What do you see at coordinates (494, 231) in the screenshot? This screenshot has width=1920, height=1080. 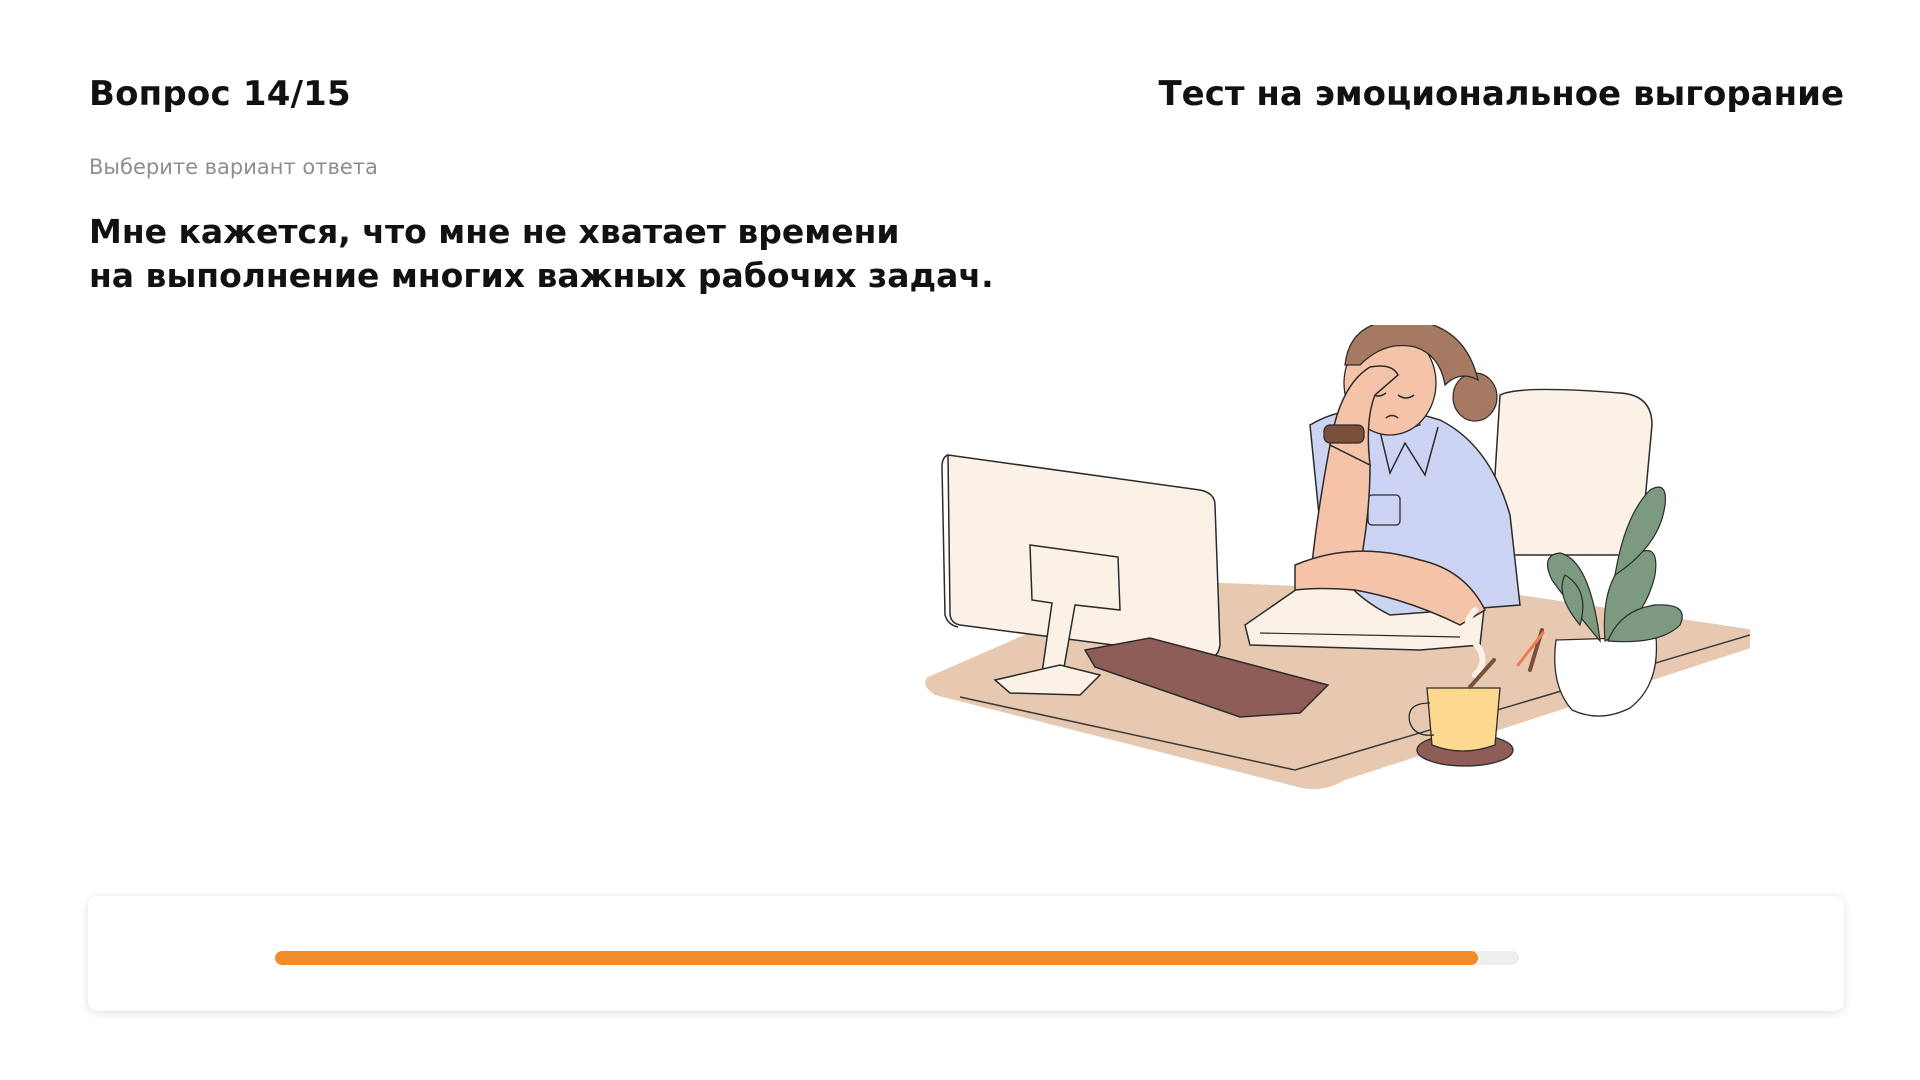 I see `question-line-1: Мне кажется, что мне не хватает времени` at bounding box center [494, 231].